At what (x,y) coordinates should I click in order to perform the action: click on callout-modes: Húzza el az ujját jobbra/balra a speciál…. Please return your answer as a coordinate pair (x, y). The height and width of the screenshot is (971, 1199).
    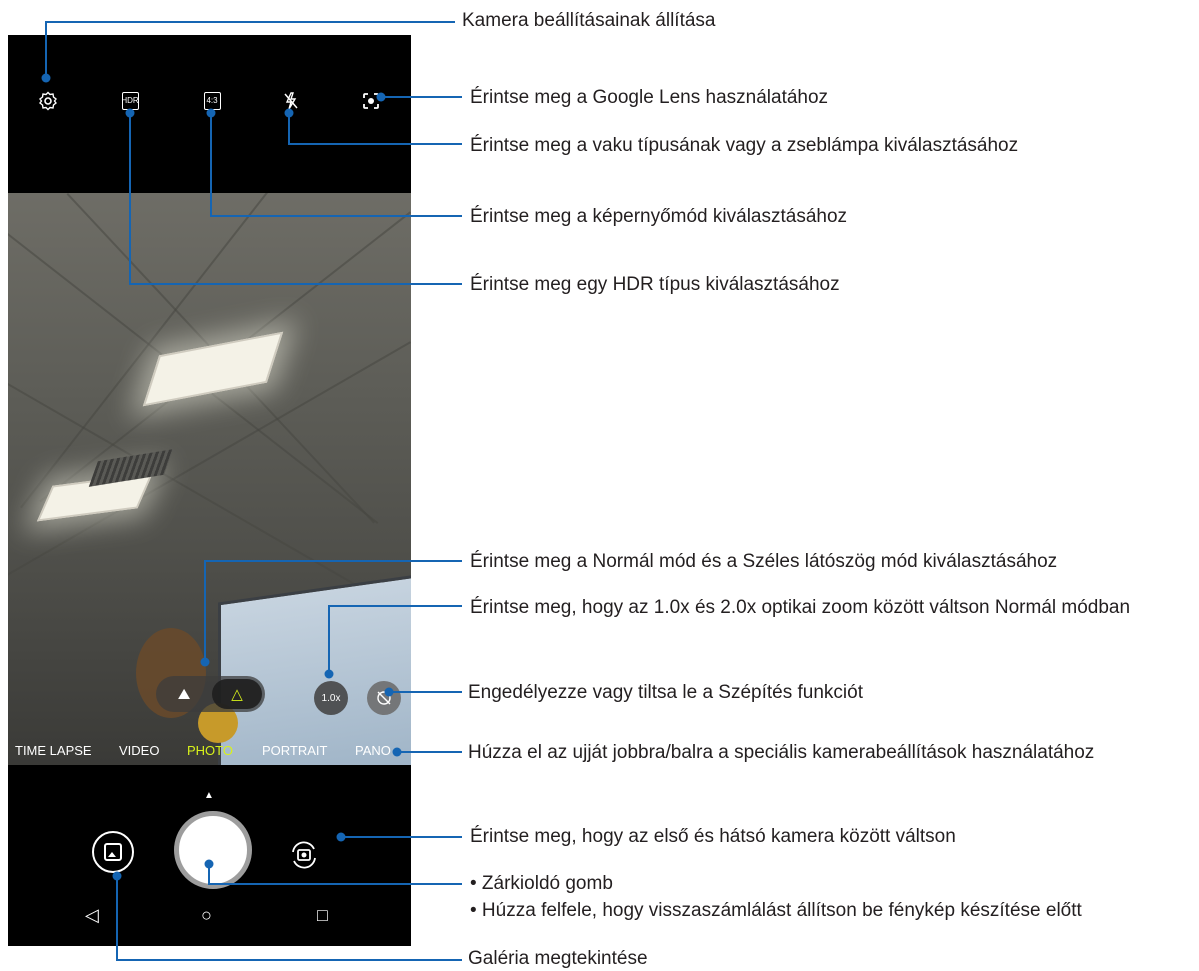
    Looking at the image, I should click on (781, 752).